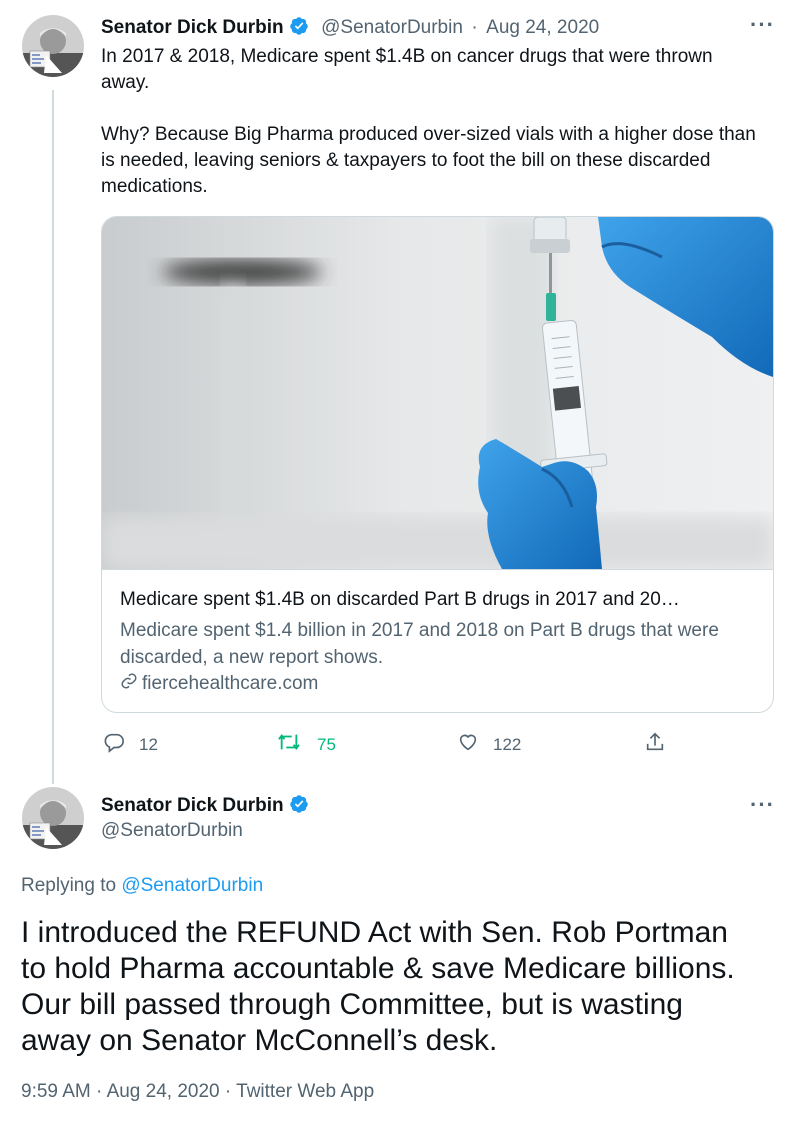 The height and width of the screenshot is (1126, 792). I want to click on share-icon, so click(655, 744).